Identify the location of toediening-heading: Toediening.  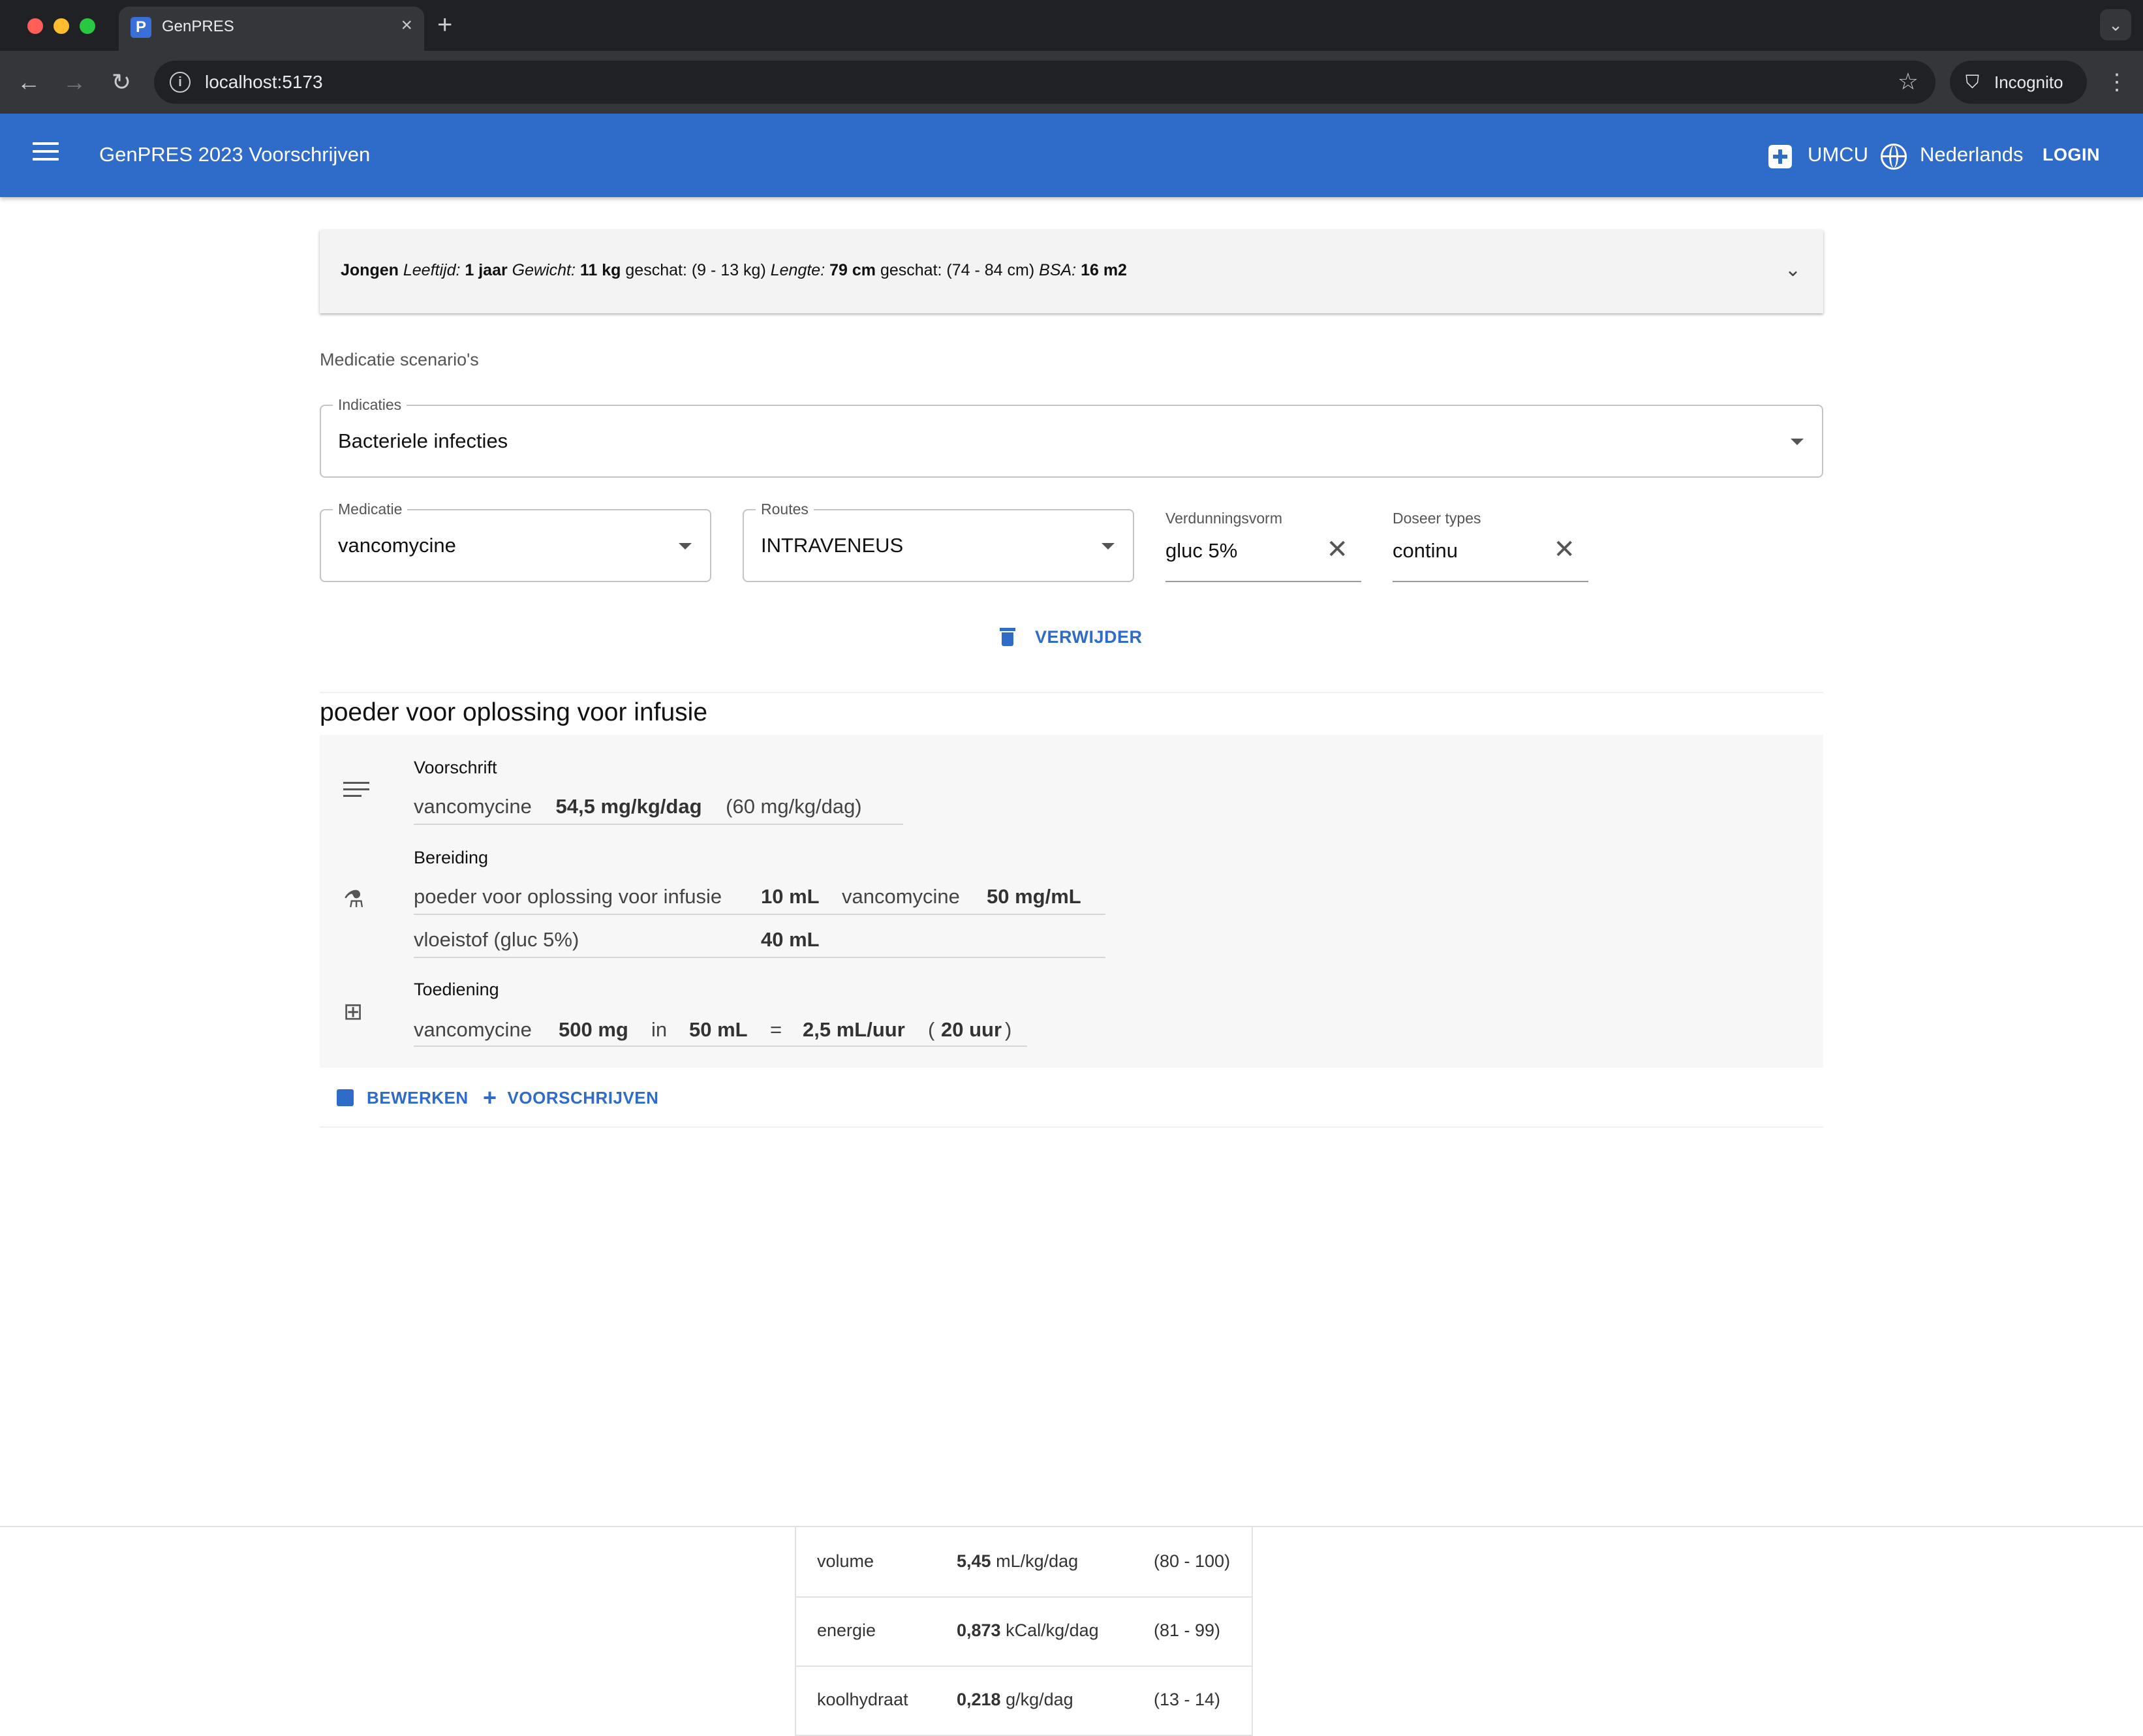
(456, 990).